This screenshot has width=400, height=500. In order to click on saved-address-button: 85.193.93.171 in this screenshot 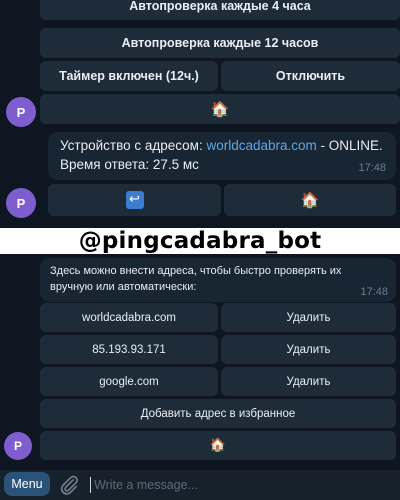, I will do `click(129, 349)`.